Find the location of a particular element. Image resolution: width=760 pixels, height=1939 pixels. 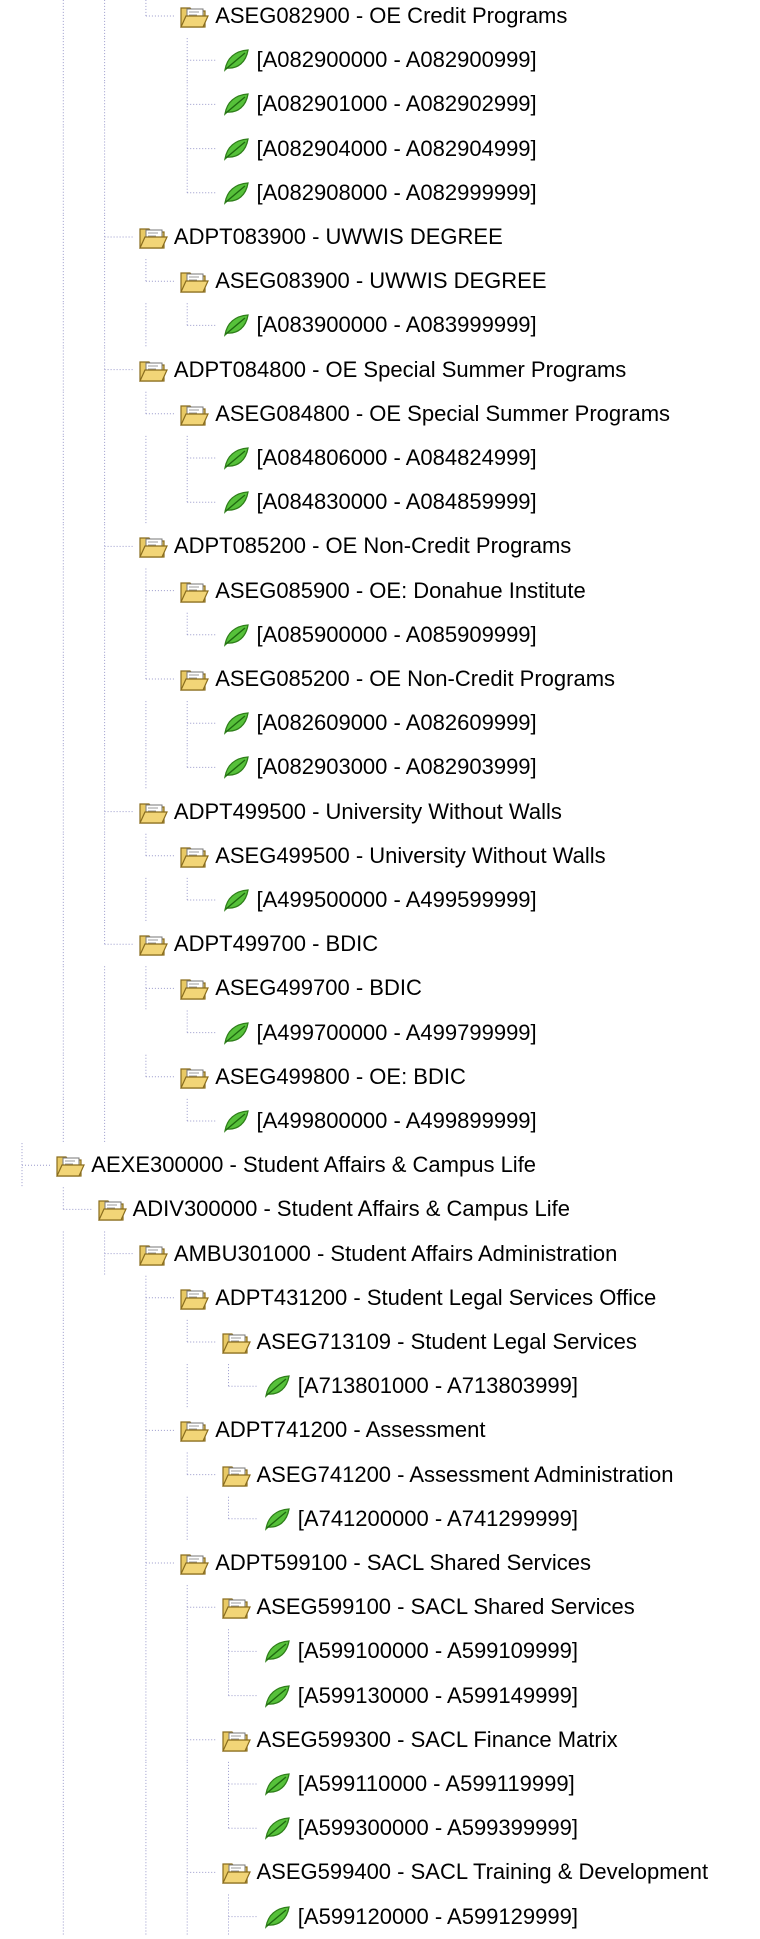

tree-node-label: [A499700000 - A499799999] is located at coordinates (396, 1032).